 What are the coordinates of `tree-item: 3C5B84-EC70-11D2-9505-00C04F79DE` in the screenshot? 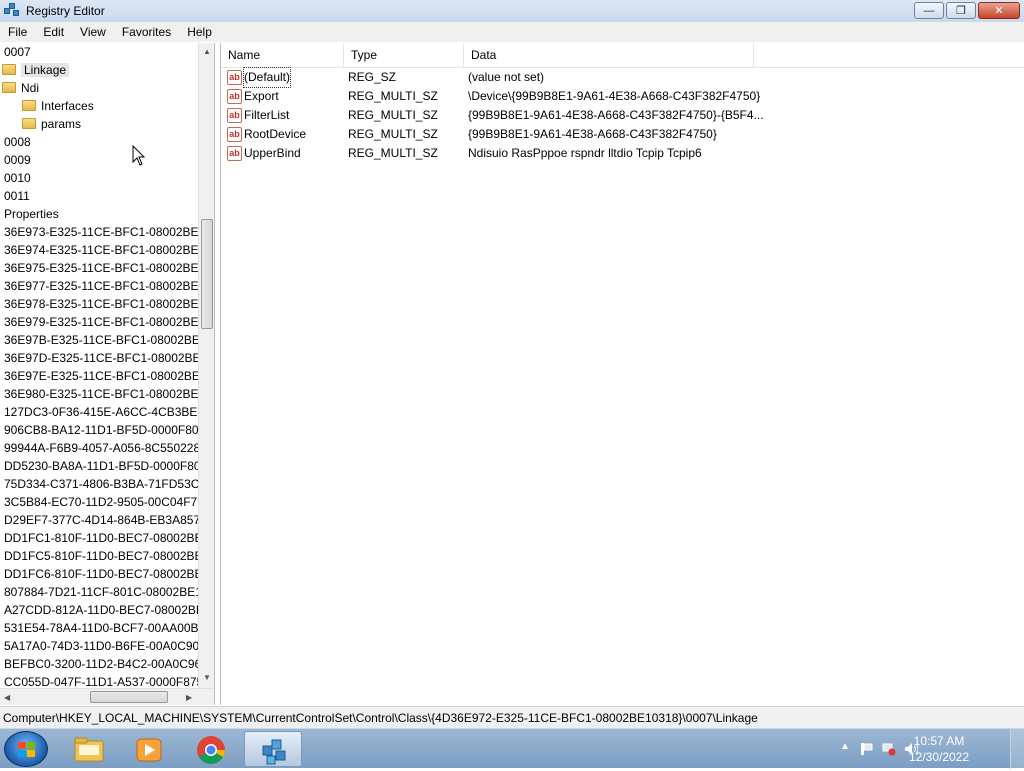 It's located at (109, 502).